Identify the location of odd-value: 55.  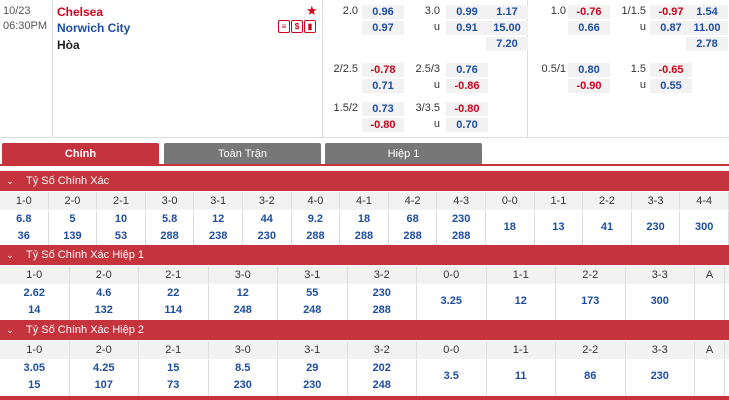
(312, 293).